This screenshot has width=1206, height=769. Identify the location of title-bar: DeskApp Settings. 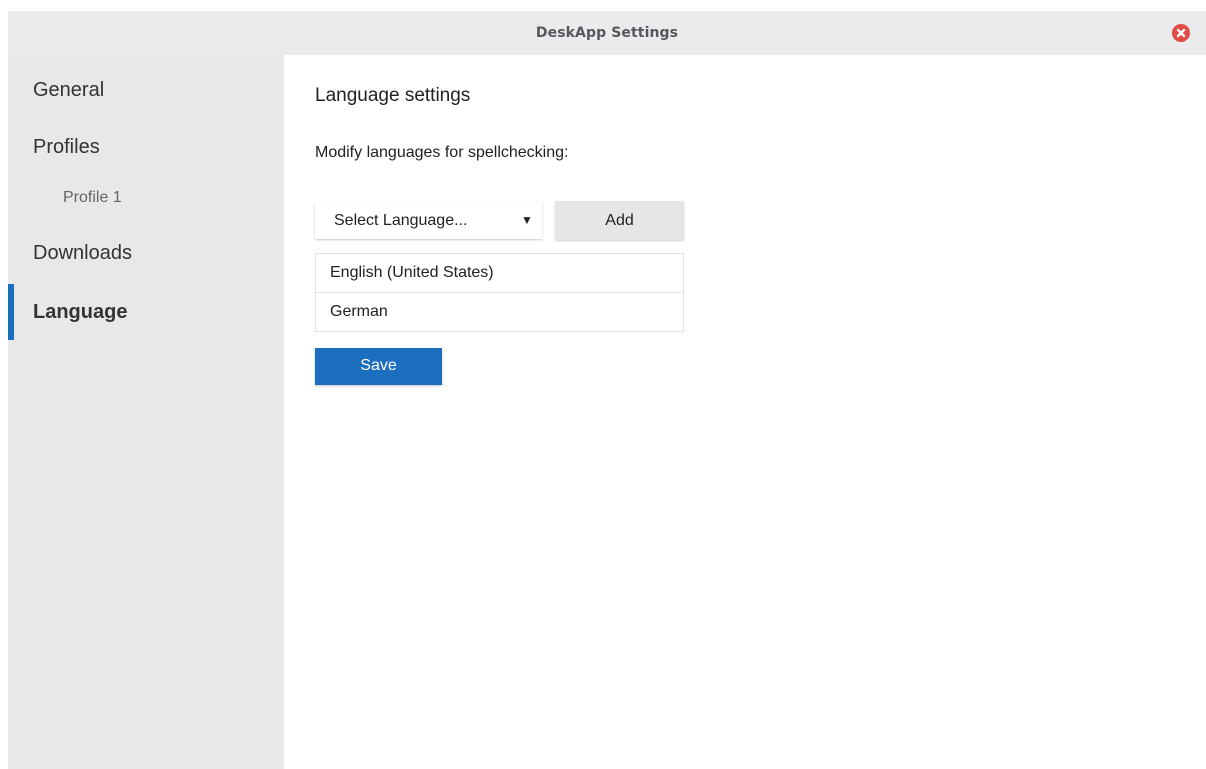
(607, 33).